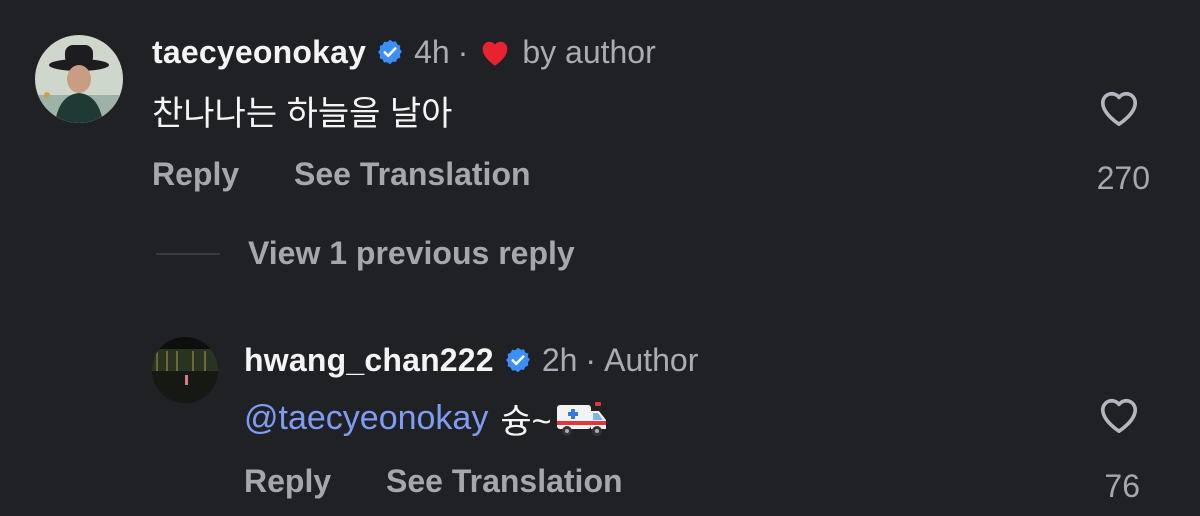  I want to click on mention-link: @taecyeonokay, so click(366, 418).